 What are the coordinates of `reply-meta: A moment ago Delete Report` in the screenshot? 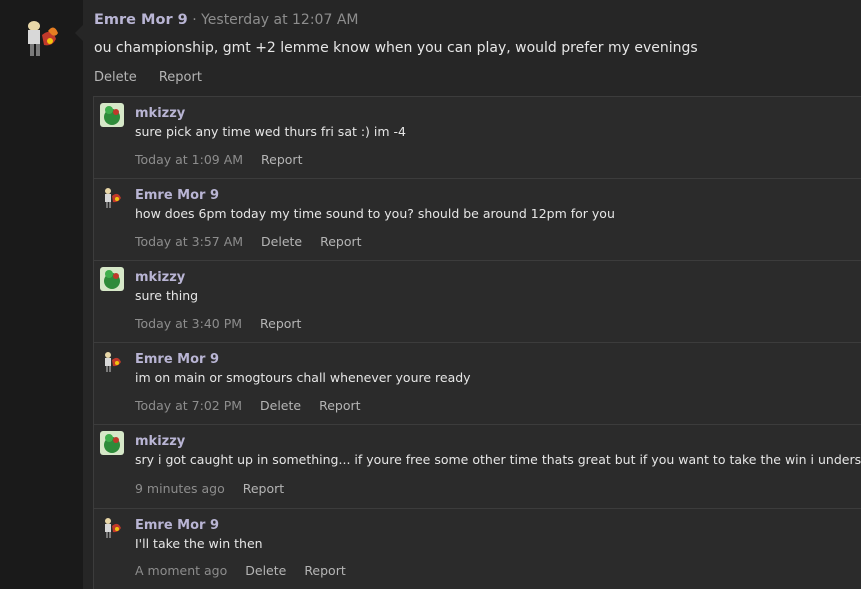 It's located at (247, 570).